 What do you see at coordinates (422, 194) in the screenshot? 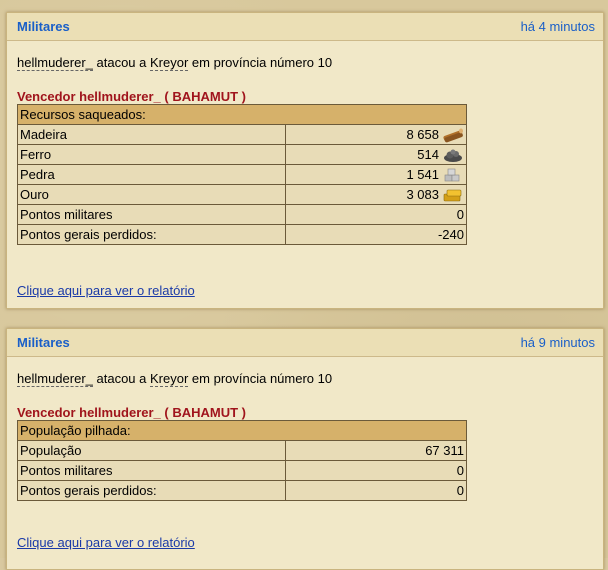
I see `row-value: 3 083` at bounding box center [422, 194].